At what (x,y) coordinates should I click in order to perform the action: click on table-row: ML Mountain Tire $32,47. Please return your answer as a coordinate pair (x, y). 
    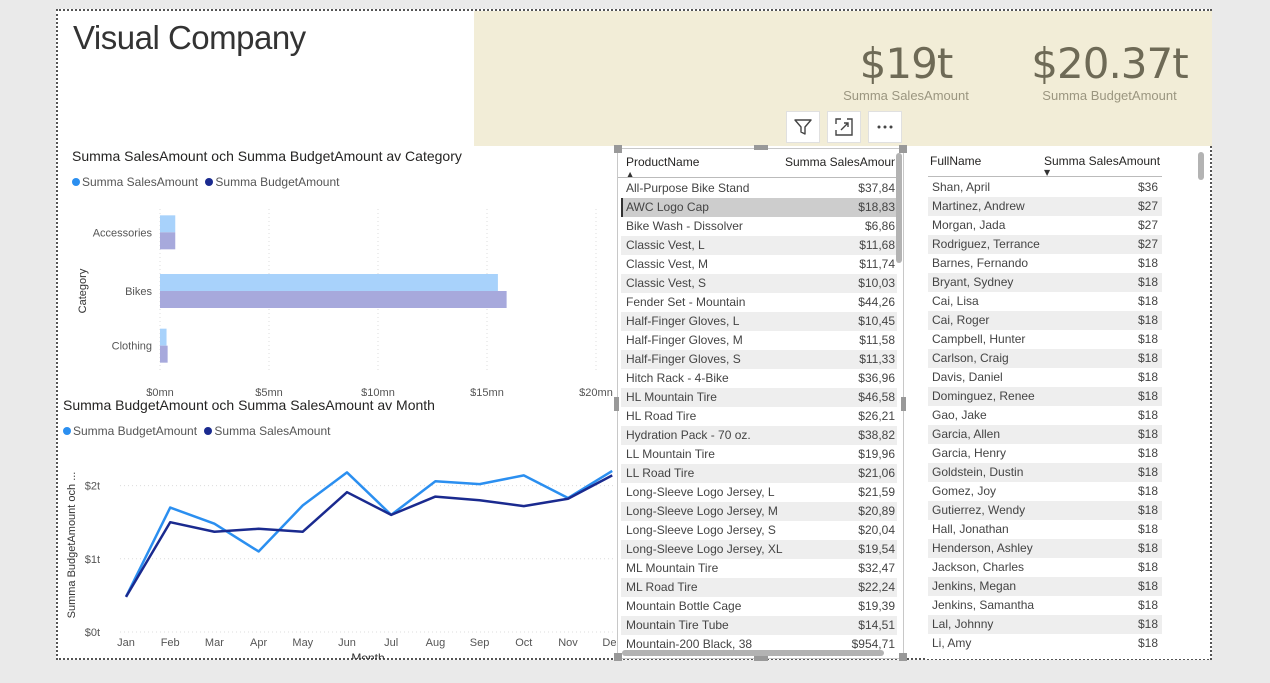
    Looking at the image, I should click on (759, 568).